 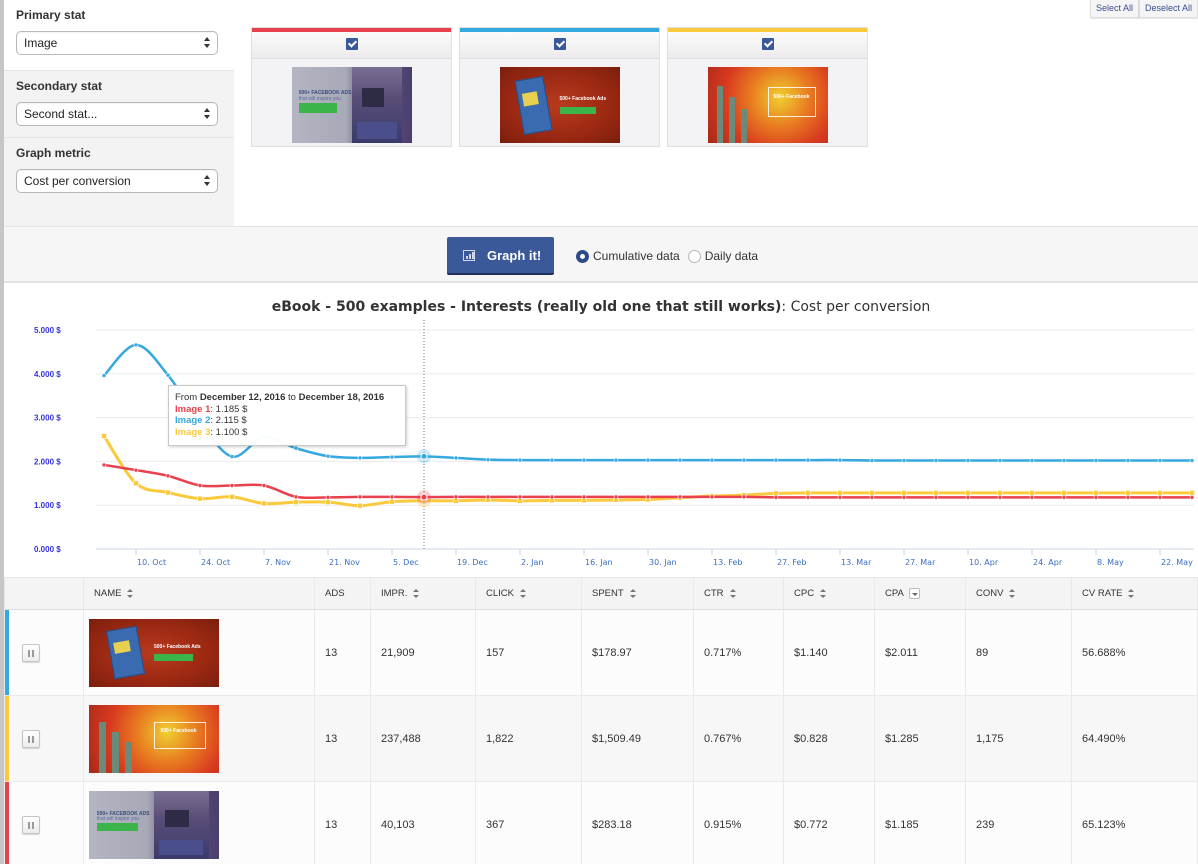 What do you see at coordinates (984, 562) in the screenshot?
I see `x-tick-label: 10. Apr` at bounding box center [984, 562].